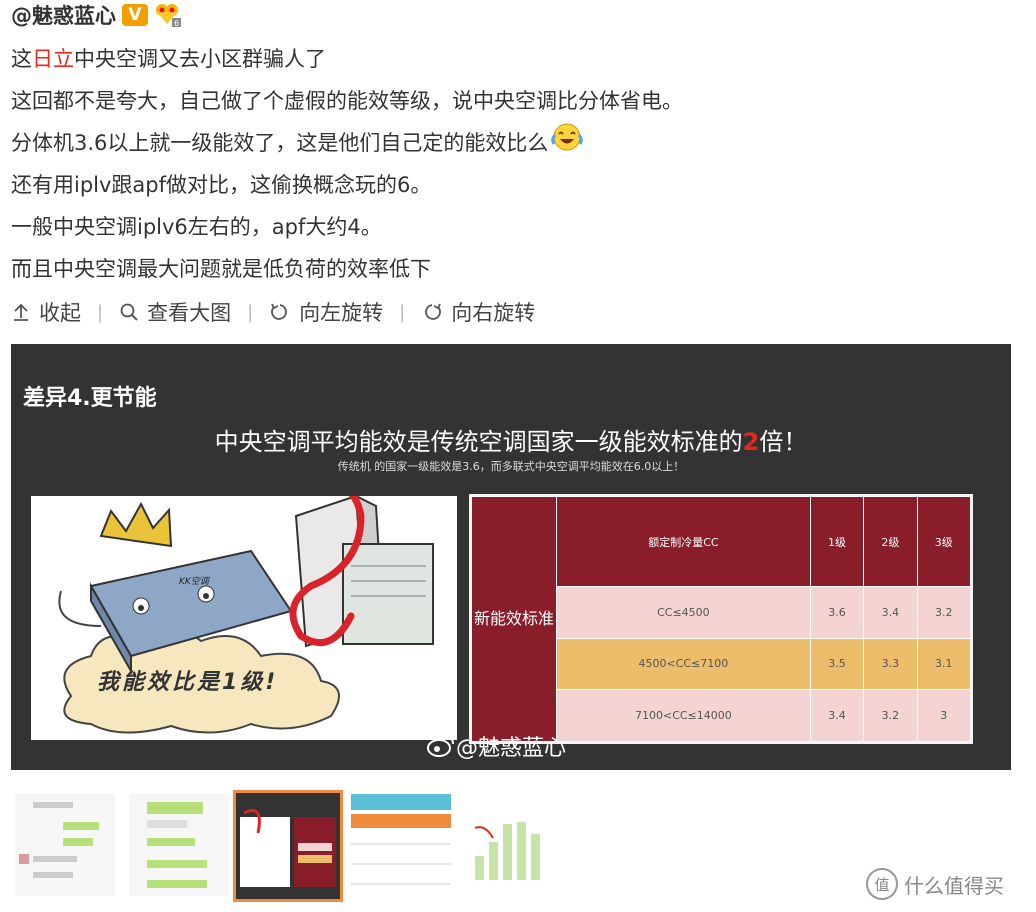  I want to click on image-subline: 传统机 的国家一级能效是3.6，而多联式中央空调平均能效在6.0以上！, so click(511, 466).